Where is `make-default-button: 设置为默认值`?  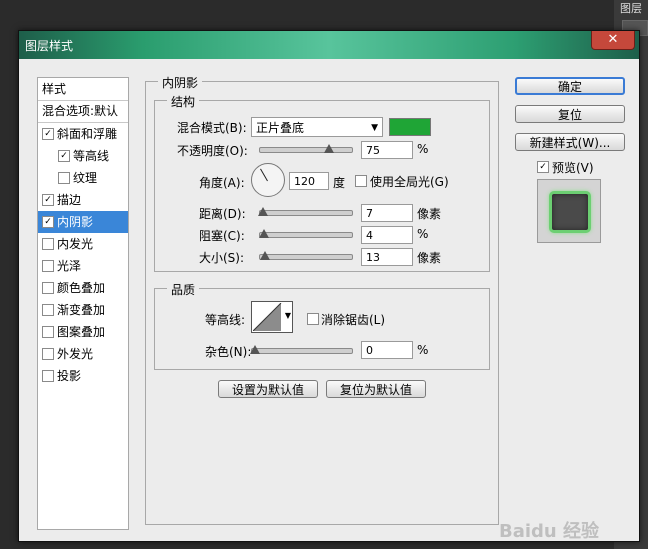 make-default-button: 设置为默认值 is located at coordinates (268, 389).